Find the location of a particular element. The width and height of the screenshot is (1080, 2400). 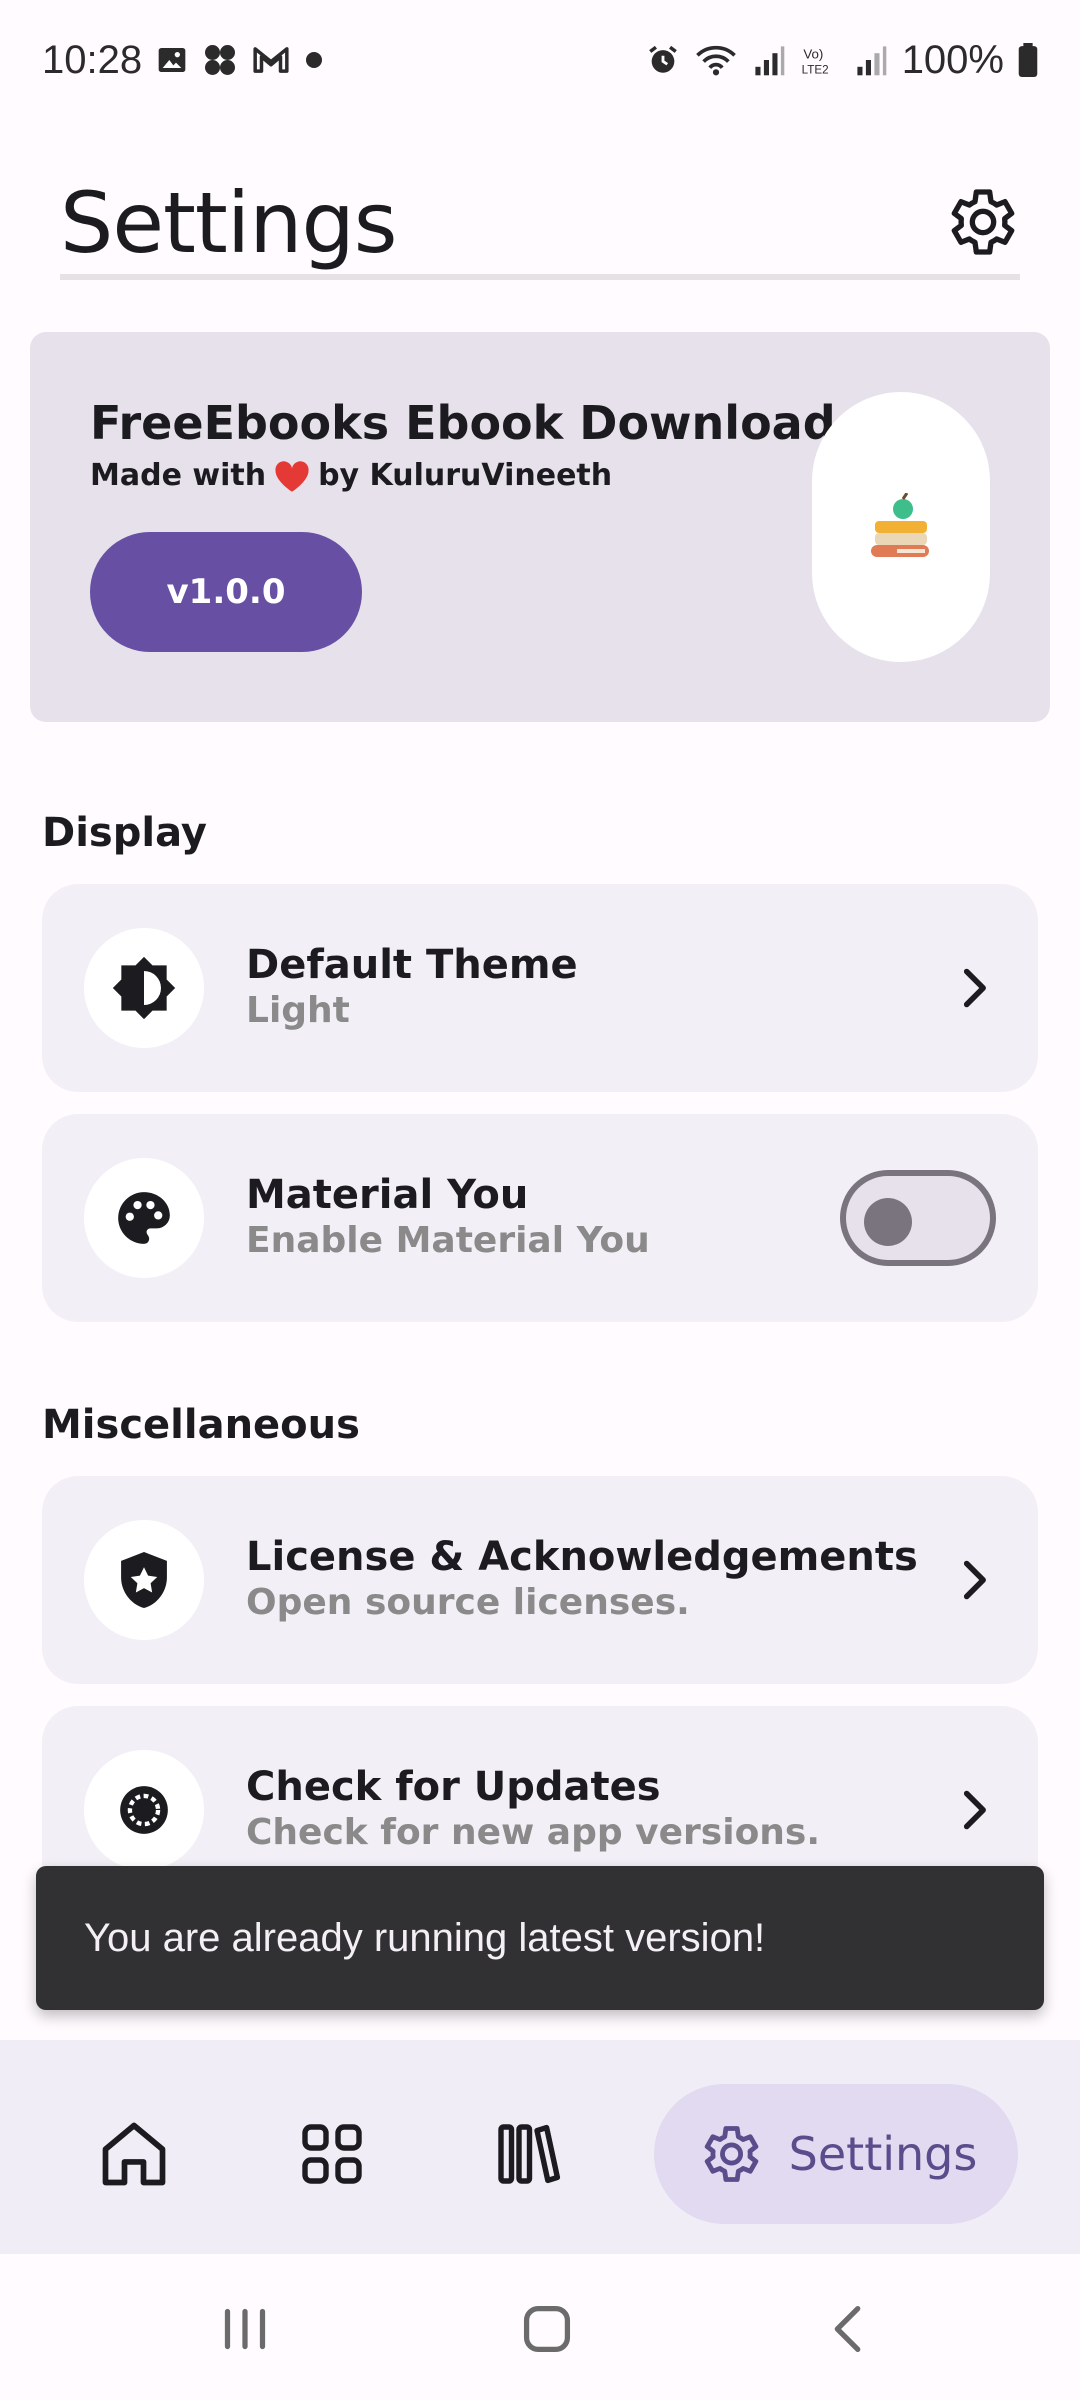

pinwheel-icon is located at coordinates (220, 60).